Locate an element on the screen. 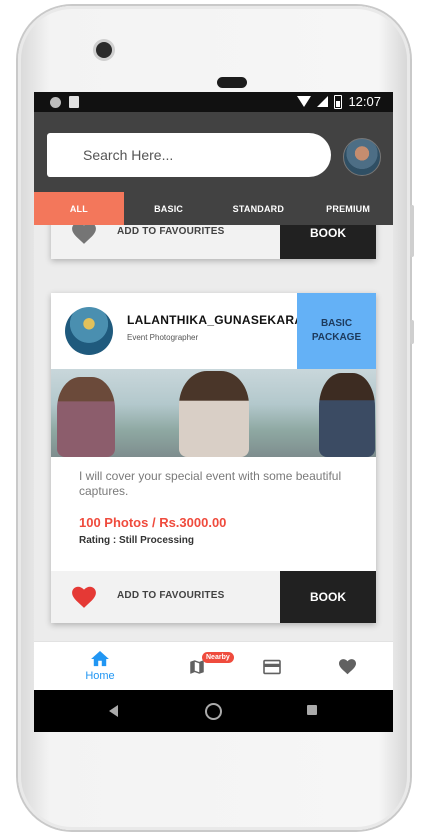  cover-photo is located at coordinates (213, 413).